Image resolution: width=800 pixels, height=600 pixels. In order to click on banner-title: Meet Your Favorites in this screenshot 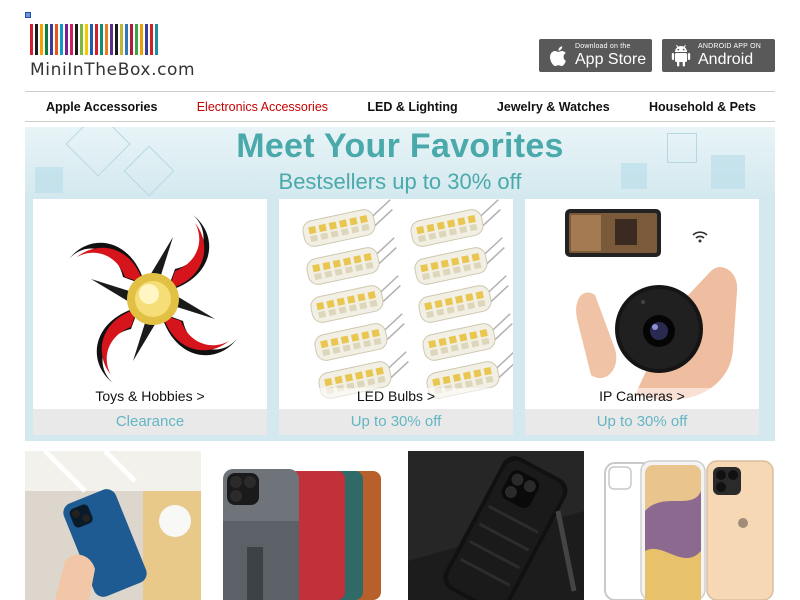, I will do `click(400, 146)`.